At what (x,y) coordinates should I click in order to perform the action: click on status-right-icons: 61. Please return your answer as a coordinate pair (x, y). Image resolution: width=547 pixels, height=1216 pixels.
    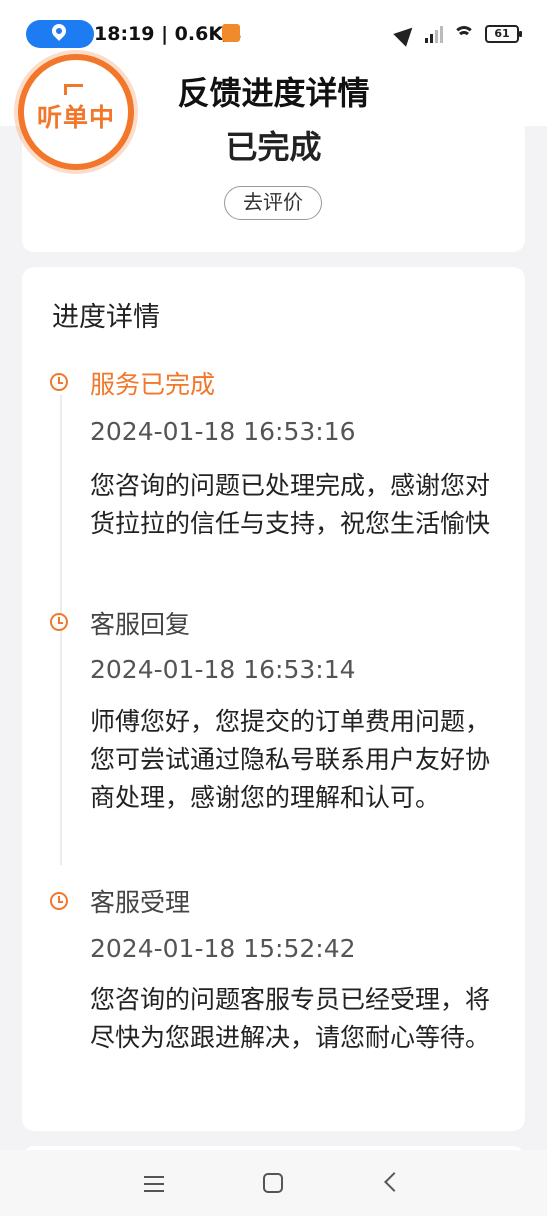
    Looking at the image, I should click on (457, 34).